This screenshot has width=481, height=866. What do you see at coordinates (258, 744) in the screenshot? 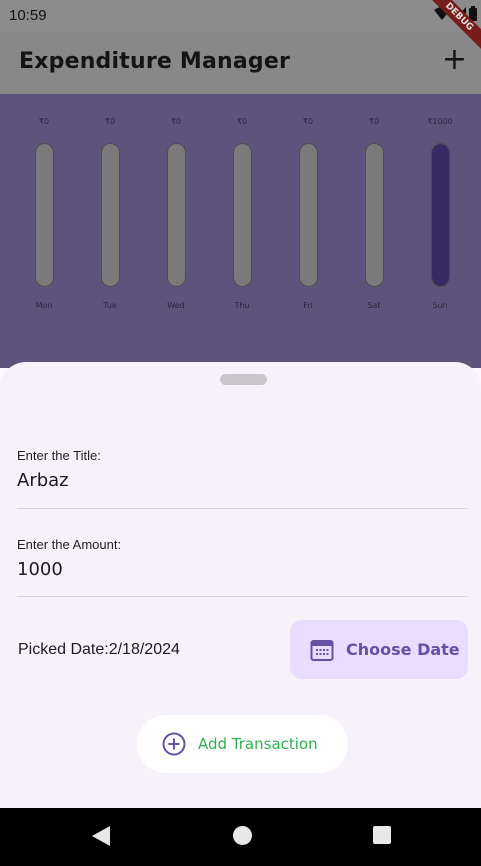
I see `add-transaction-label: Add Transaction` at bounding box center [258, 744].